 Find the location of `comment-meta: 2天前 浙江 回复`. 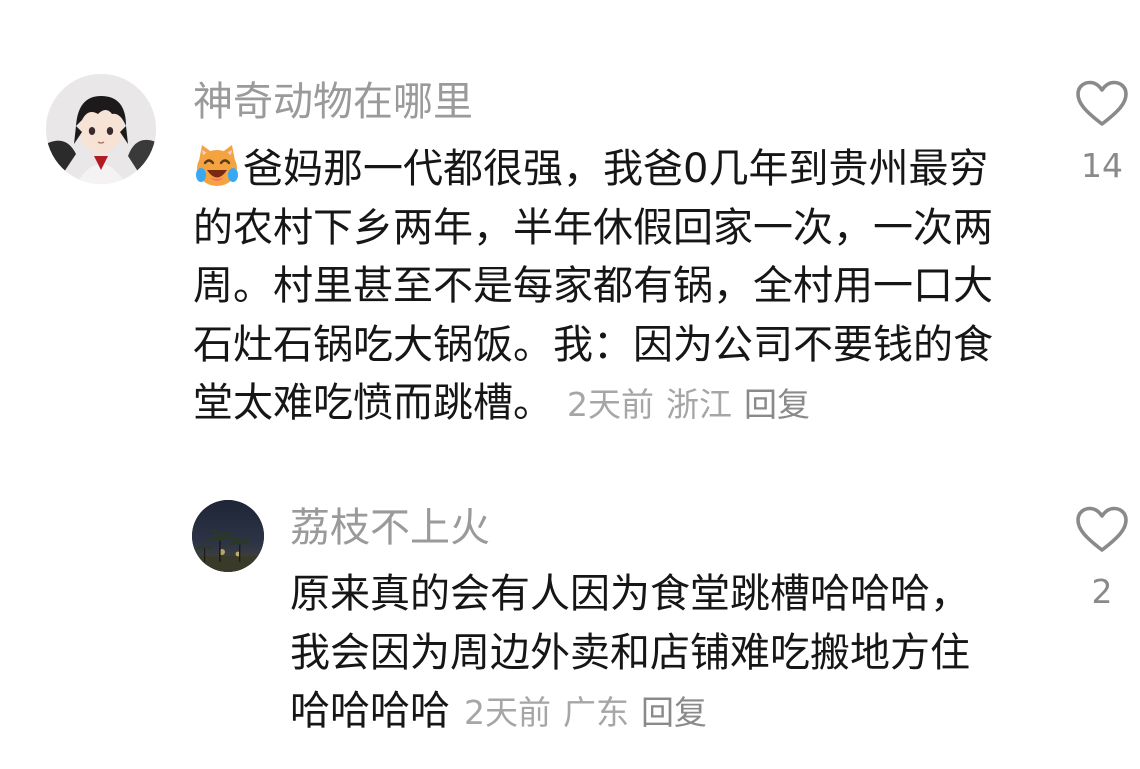

comment-meta: 2天前 浙江 回复 is located at coordinates (688, 404).